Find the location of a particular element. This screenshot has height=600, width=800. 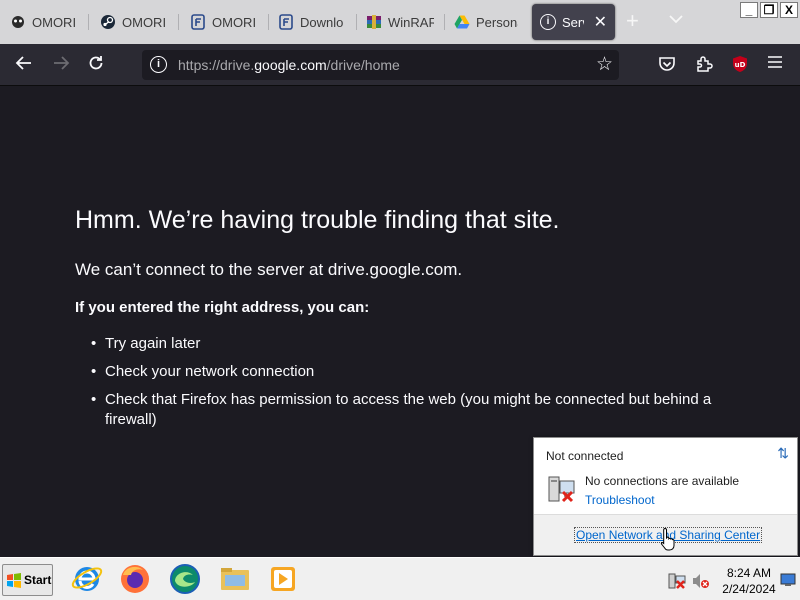

tab-winrar: WinRAR is located at coordinates (400, 22).